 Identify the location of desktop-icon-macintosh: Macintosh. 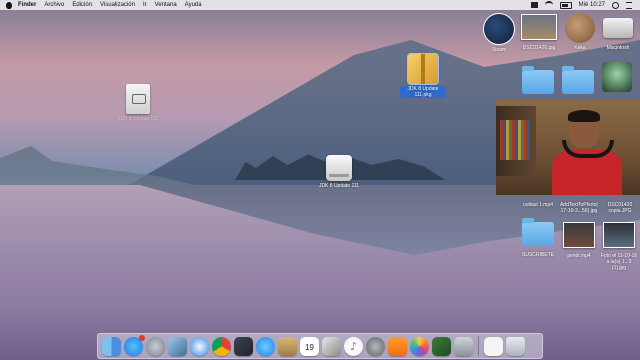
(618, 34).